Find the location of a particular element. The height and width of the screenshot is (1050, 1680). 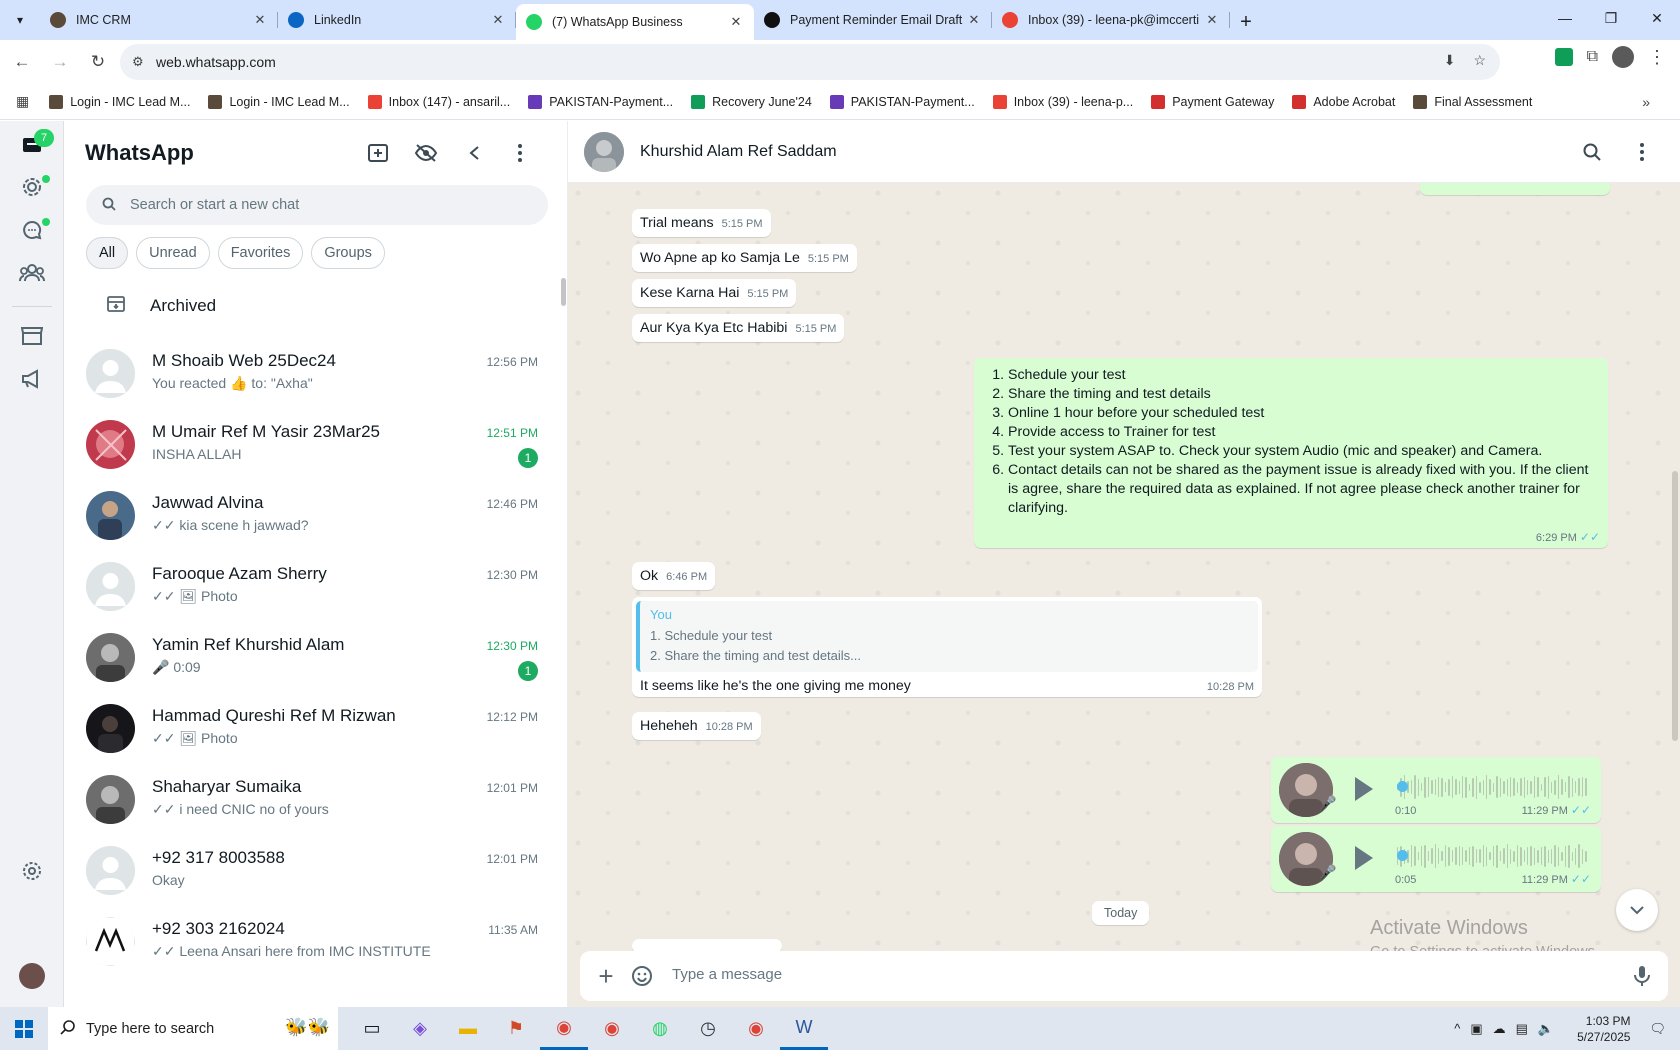

conversation-header: Khurshid Alam Ref Saddam is located at coordinates (1124, 152).